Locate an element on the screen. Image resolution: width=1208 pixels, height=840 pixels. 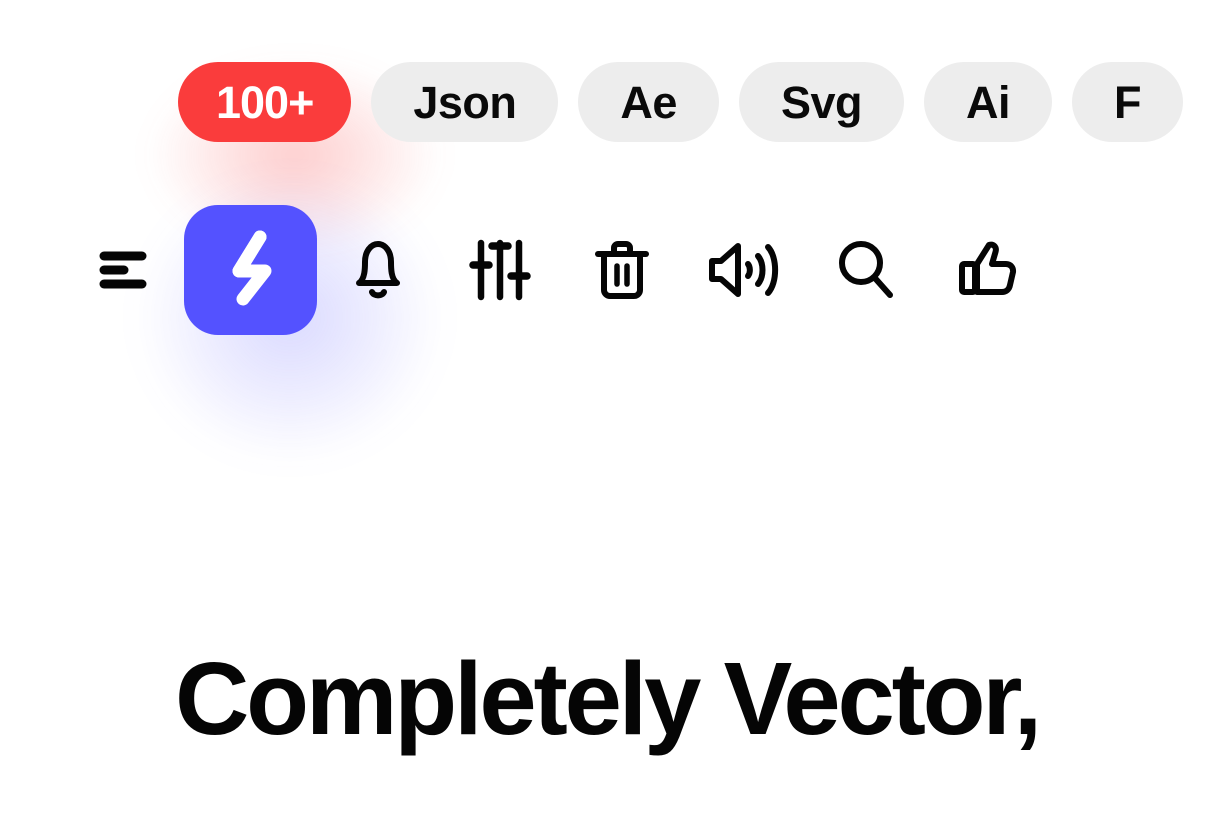
menu-icon is located at coordinates (123, 270).